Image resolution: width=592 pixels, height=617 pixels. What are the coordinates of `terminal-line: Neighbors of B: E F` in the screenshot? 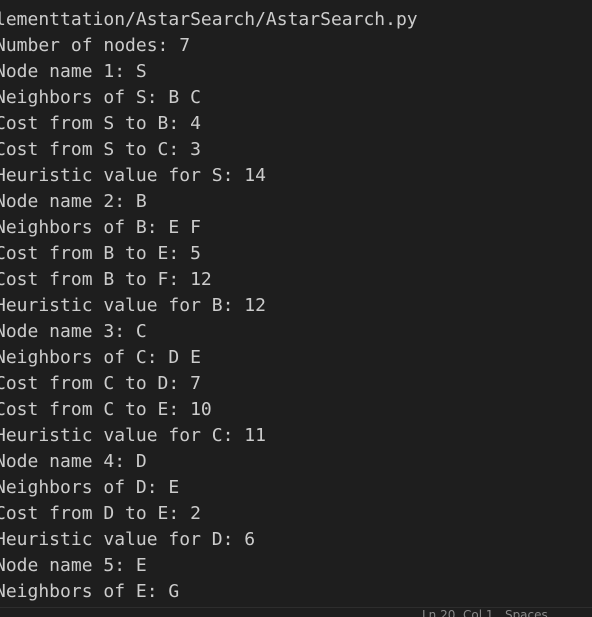 It's located at (100, 227).